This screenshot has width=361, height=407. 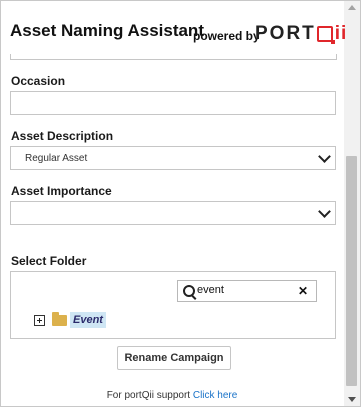 I want to click on folder-search-value: event, so click(x=210, y=290).